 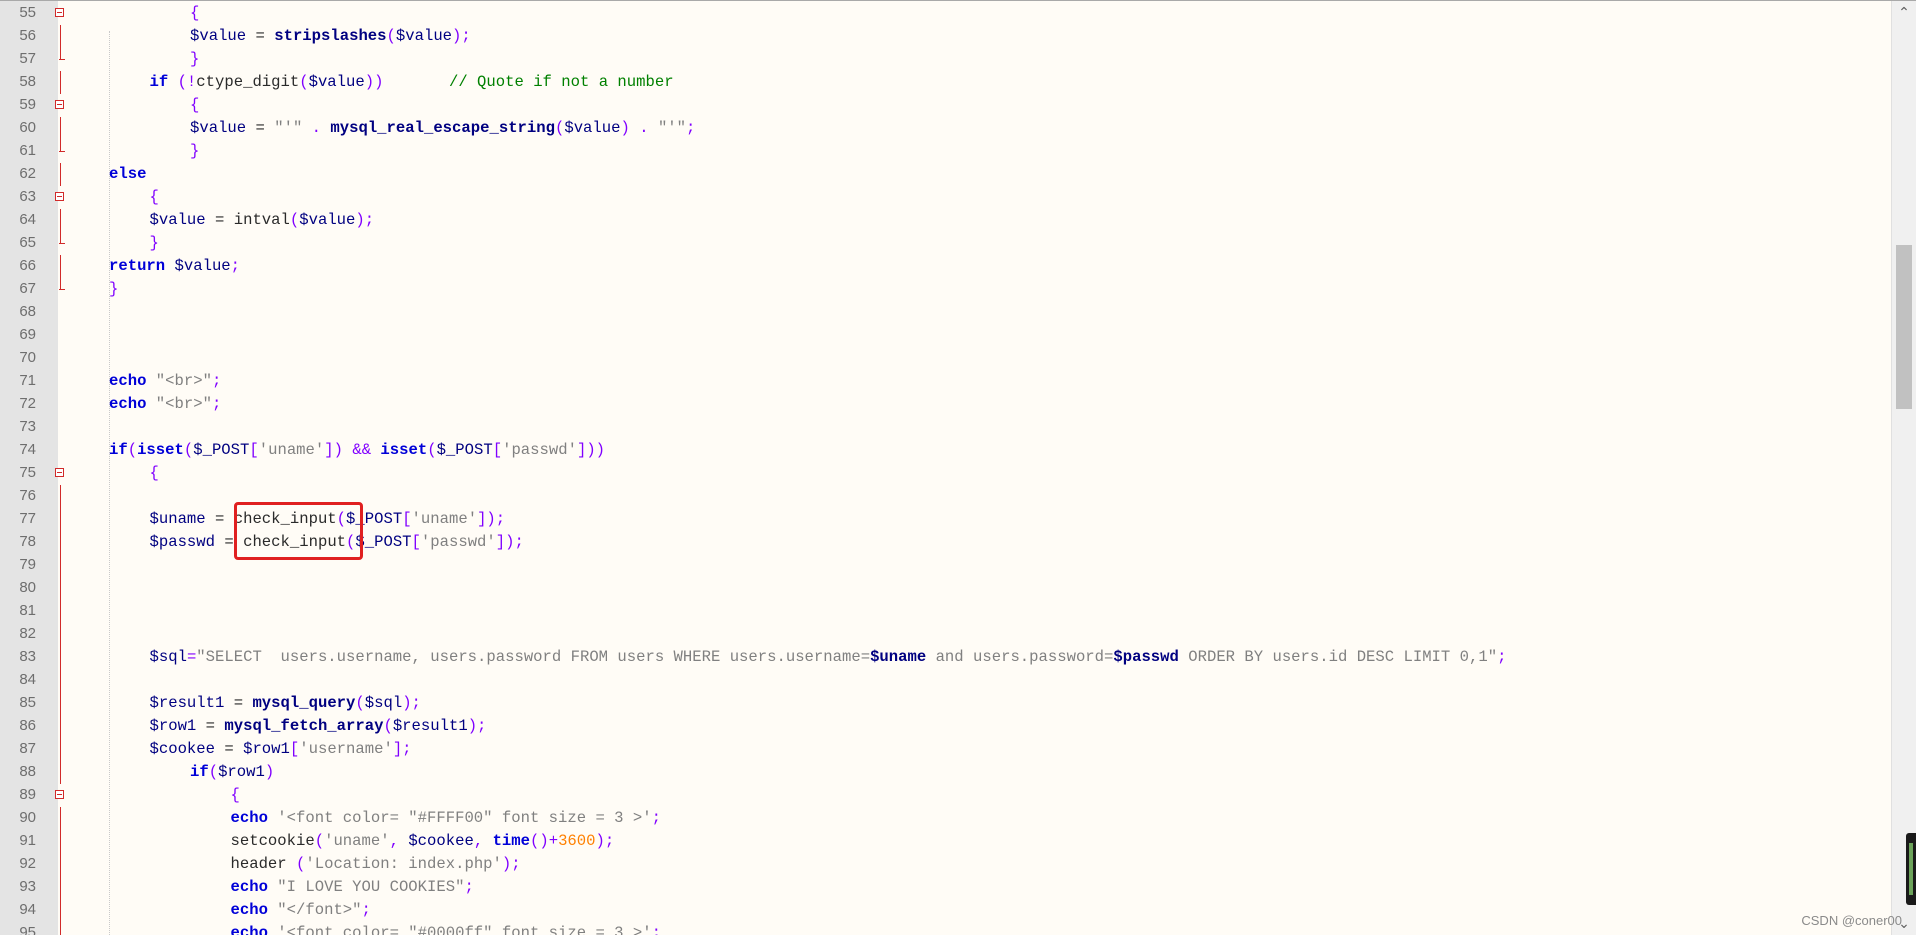 What do you see at coordinates (27, 104) in the screenshot?
I see `line-number: 59` at bounding box center [27, 104].